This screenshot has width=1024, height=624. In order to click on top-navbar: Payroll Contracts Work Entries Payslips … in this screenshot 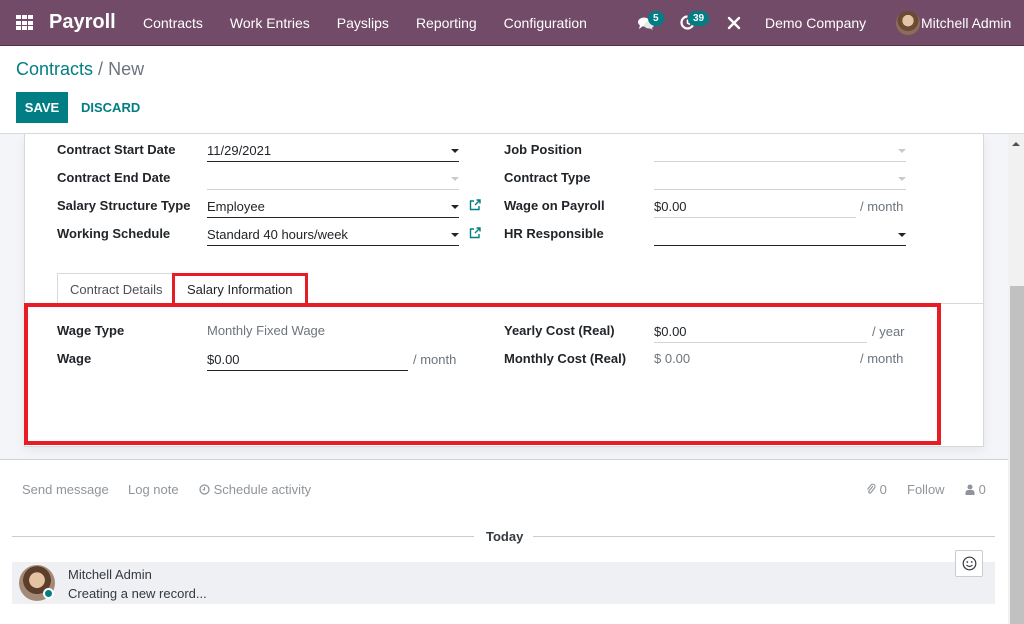, I will do `click(512, 23)`.